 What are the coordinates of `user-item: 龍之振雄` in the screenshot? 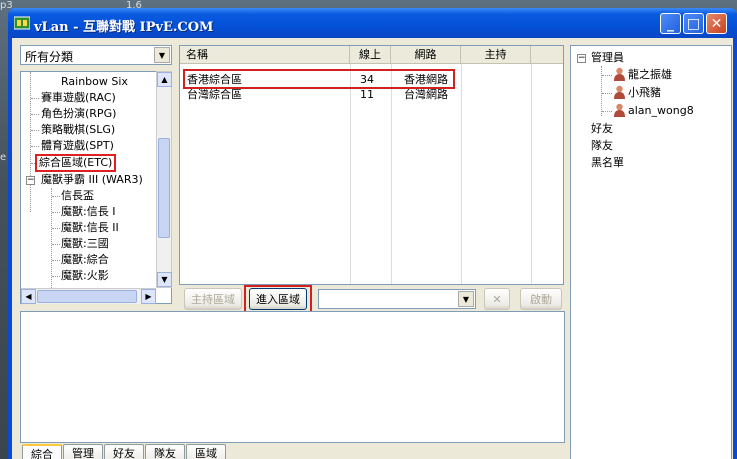 It's located at (650, 75).